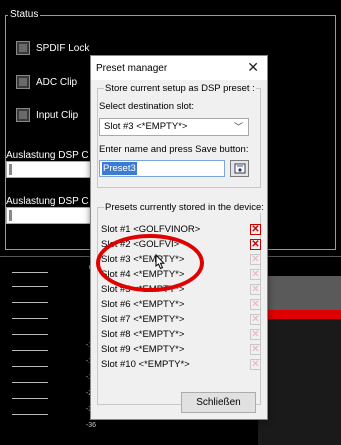 The height and width of the screenshot is (445, 341). What do you see at coordinates (57, 82) in the screenshot?
I see `adc-clip-label: ADC Clip` at bounding box center [57, 82].